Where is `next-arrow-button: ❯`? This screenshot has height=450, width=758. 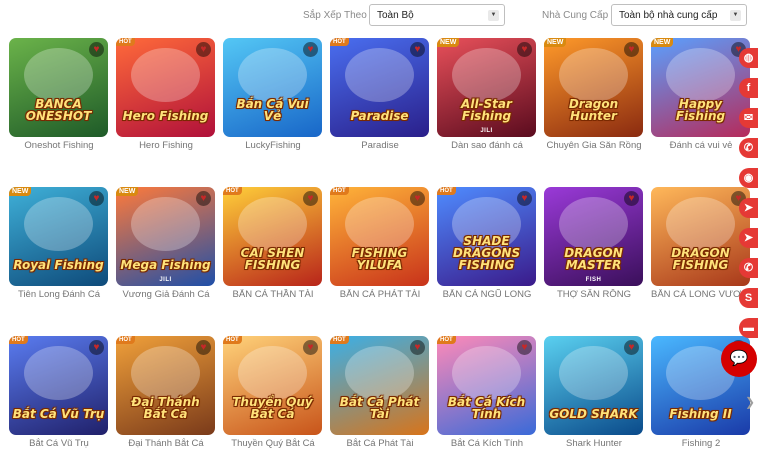
next-arrow-button: ❯ is located at coordinates (750, 402).